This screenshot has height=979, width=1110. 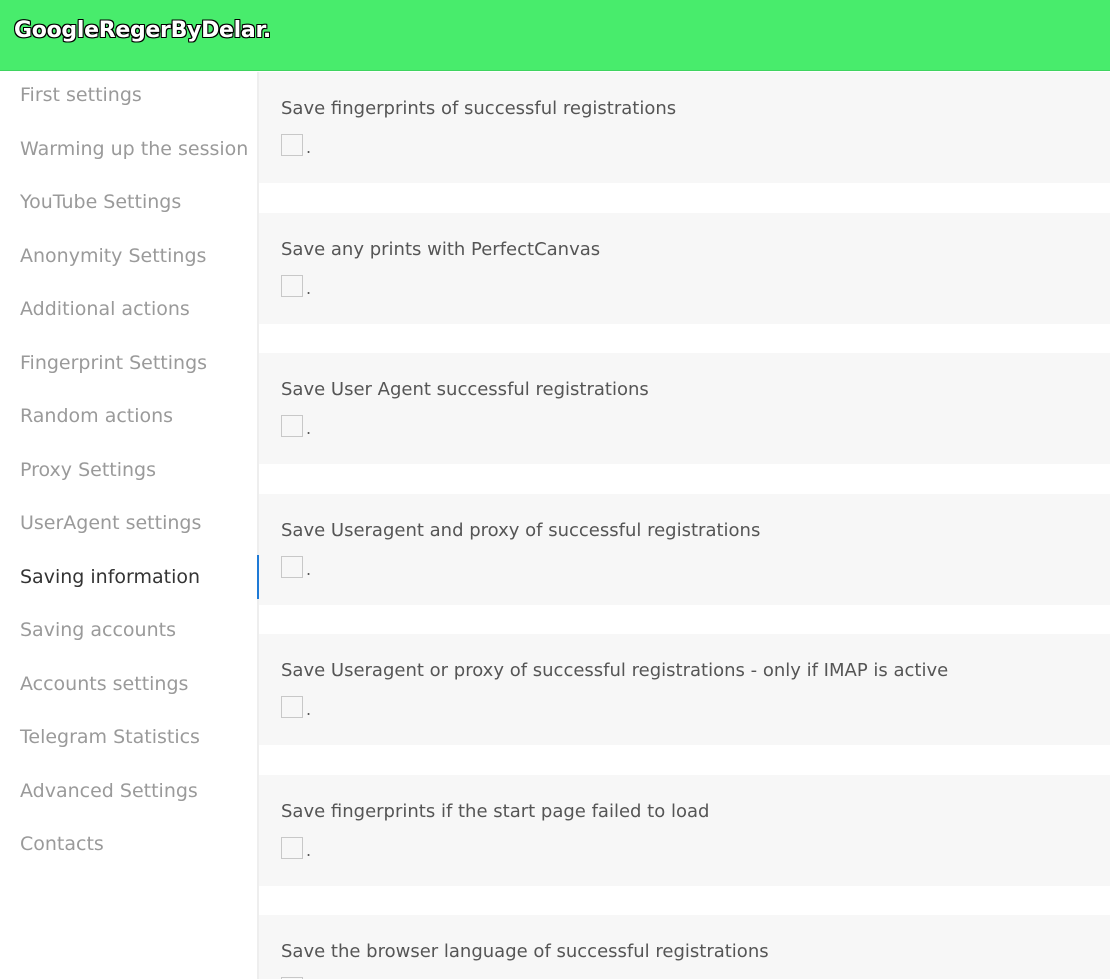 What do you see at coordinates (104, 684) in the screenshot?
I see `sidebar-item-accounts-settings: Accounts settings` at bounding box center [104, 684].